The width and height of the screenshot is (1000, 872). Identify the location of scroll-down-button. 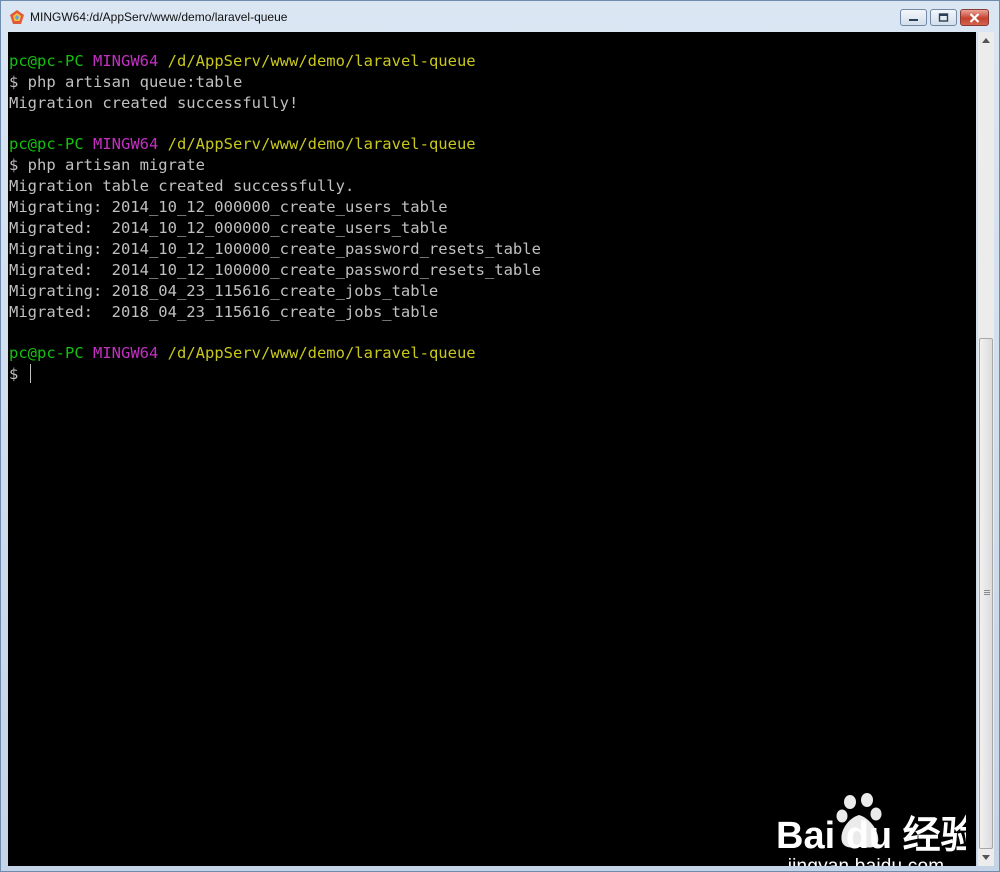
(986, 857).